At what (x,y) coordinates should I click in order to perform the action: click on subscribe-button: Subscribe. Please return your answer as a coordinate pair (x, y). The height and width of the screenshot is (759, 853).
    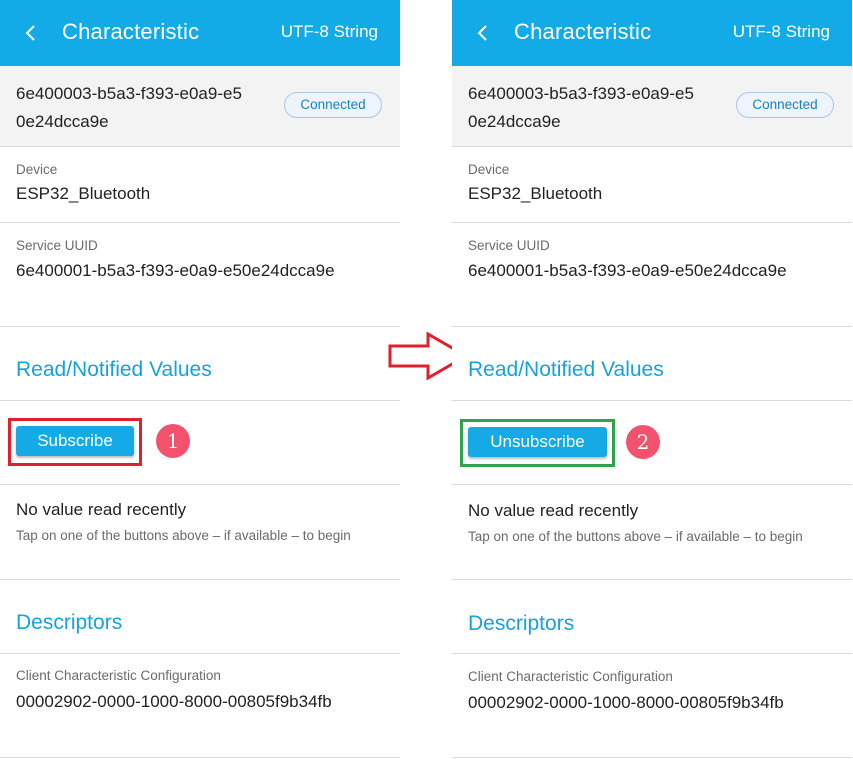
    Looking at the image, I should click on (75, 441).